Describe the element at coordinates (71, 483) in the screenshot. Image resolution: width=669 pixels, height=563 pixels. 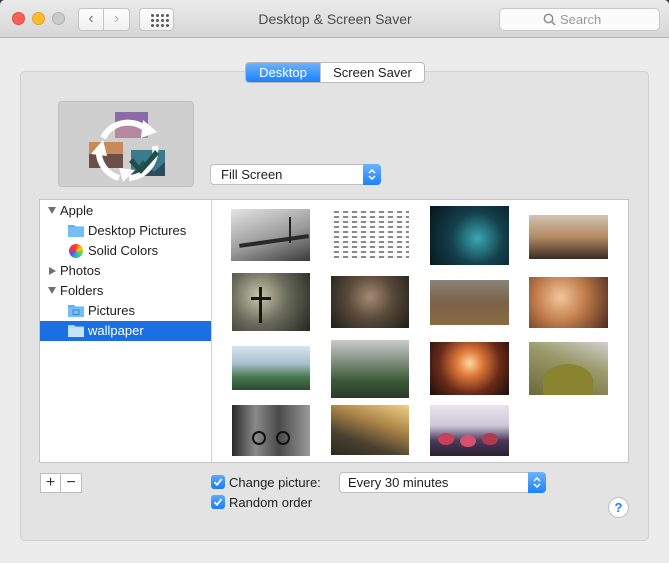
I see `remove-folder-button: −` at that location.